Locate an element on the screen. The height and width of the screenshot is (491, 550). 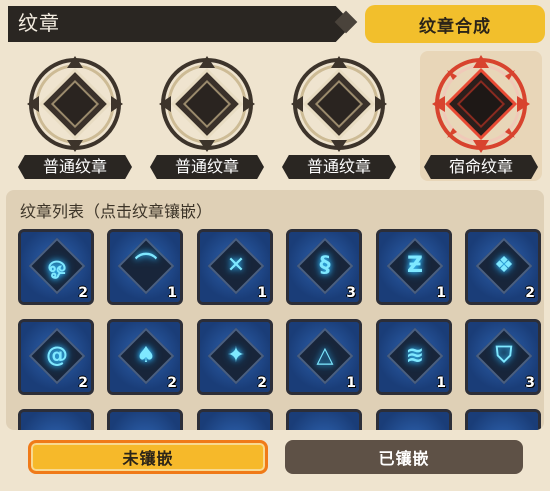
spiral-emblem-icon: @ is located at coordinates (57, 355).